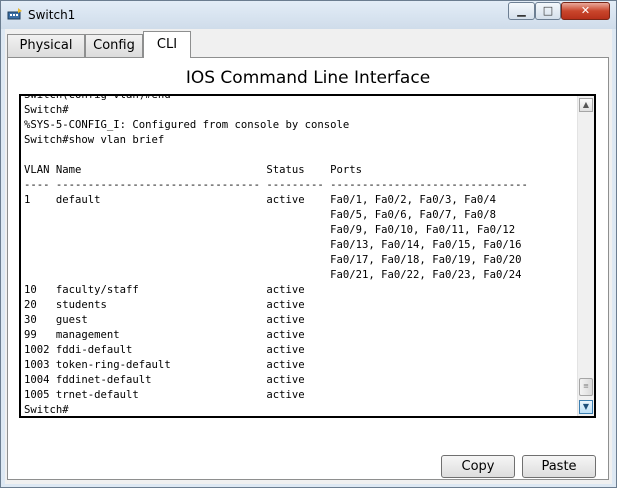 The width and height of the screenshot is (617, 488). Describe the element at coordinates (164, 395) in the screenshot. I see `terminal-line: 1005 trnet-default active` at that location.